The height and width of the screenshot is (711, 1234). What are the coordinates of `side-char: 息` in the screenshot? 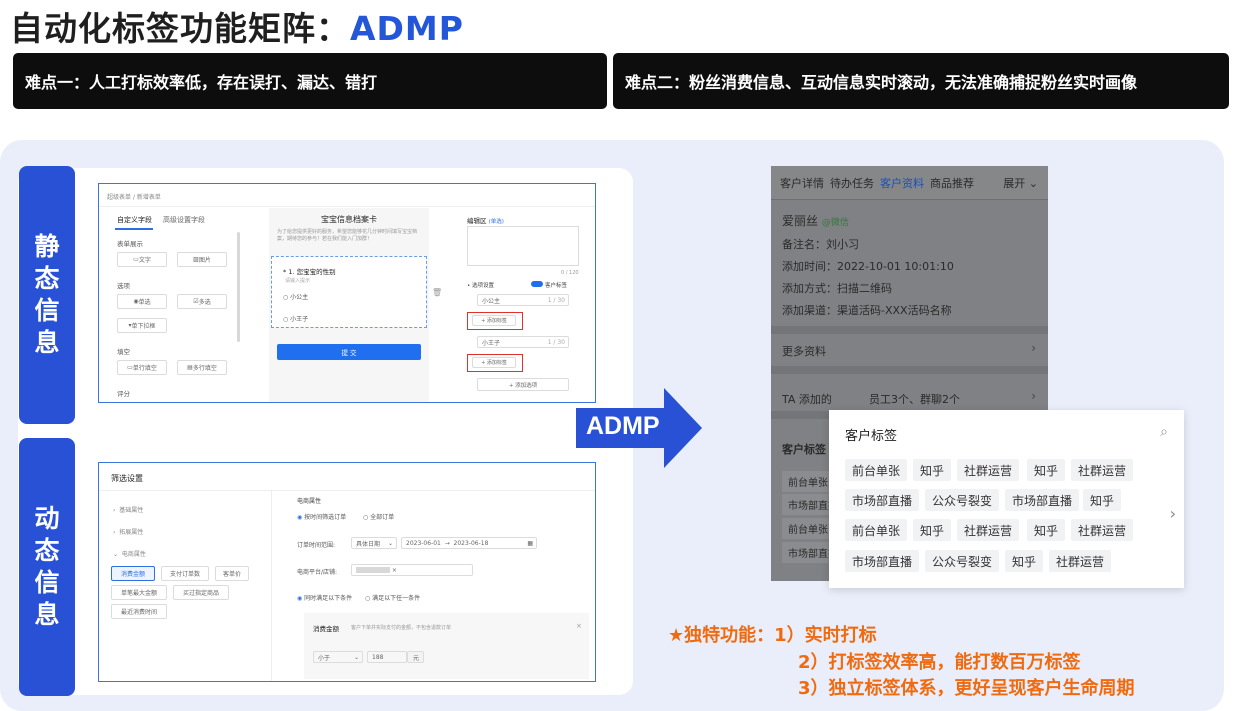 It's located at (47, 342).